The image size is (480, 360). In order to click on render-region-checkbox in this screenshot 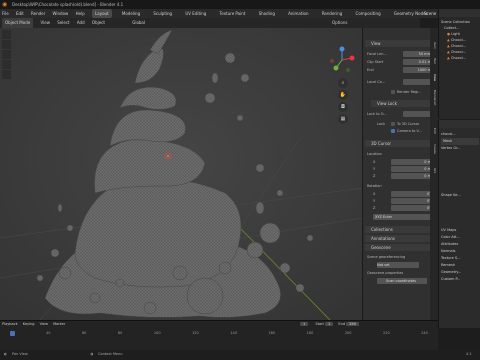, I will do `click(393, 92)`.